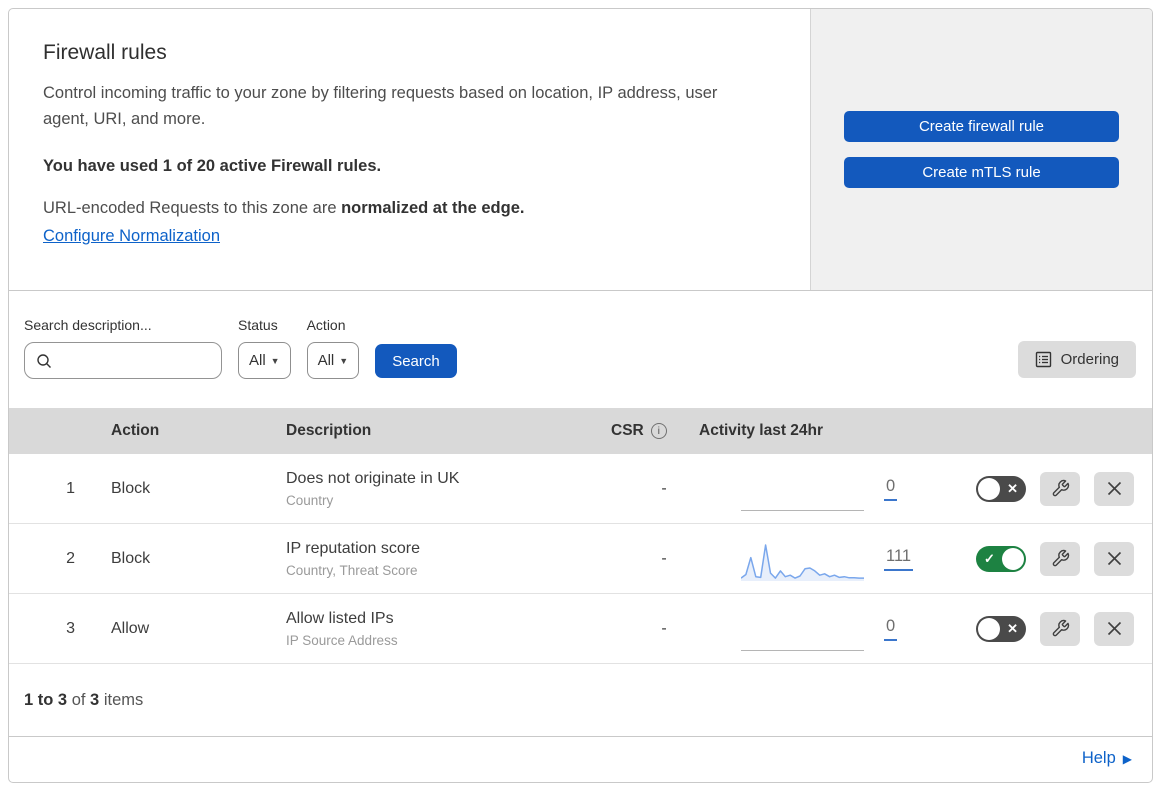 This screenshot has width=1161, height=791. I want to click on search-button-group: Search, so click(416, 361).